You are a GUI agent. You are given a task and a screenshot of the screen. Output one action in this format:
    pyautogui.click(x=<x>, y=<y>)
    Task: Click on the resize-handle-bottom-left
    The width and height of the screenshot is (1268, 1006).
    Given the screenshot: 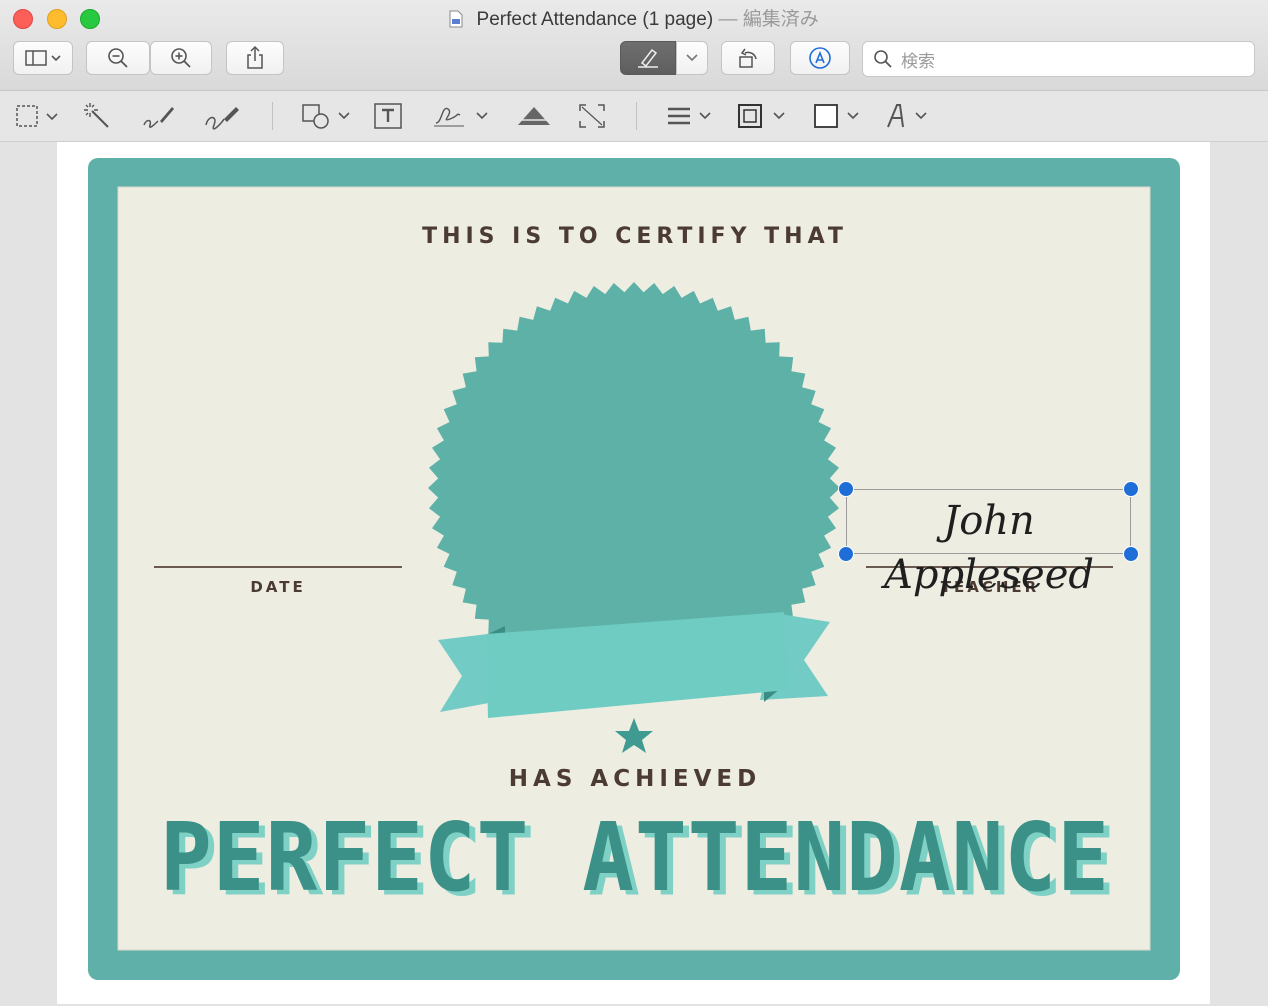 What is the action you would take?
    pyautogui.click(x=846, y=554)
    